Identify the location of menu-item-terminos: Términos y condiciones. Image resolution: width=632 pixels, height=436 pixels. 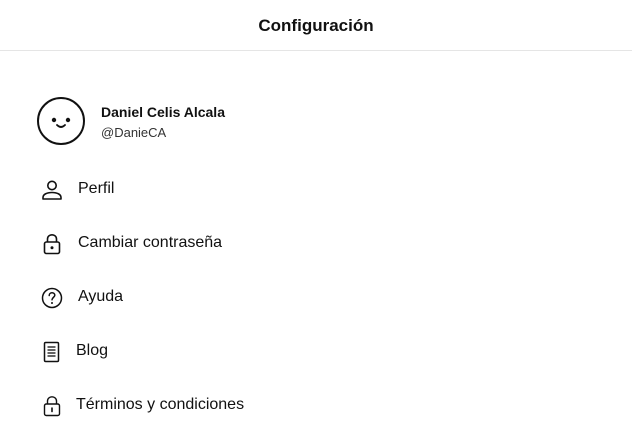
(316, 406).